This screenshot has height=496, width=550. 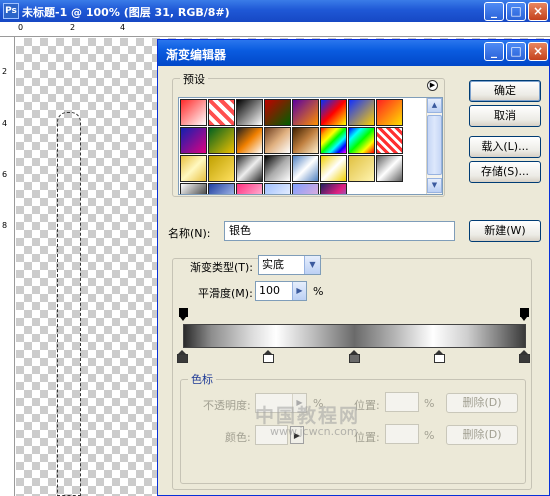 What do you see at coordinates (5, 225) in the screenshot?
I see `ruler-left-label: 8` at bounding box center [5, 225].